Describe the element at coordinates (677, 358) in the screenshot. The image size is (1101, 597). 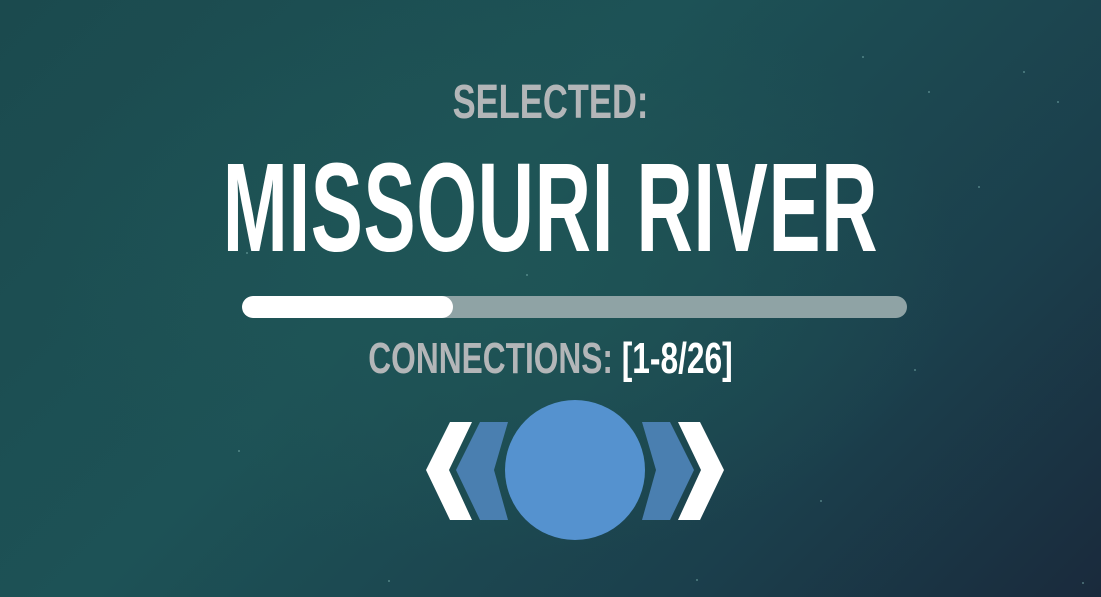
I see `connections-range: [1-8/26]` at that location.